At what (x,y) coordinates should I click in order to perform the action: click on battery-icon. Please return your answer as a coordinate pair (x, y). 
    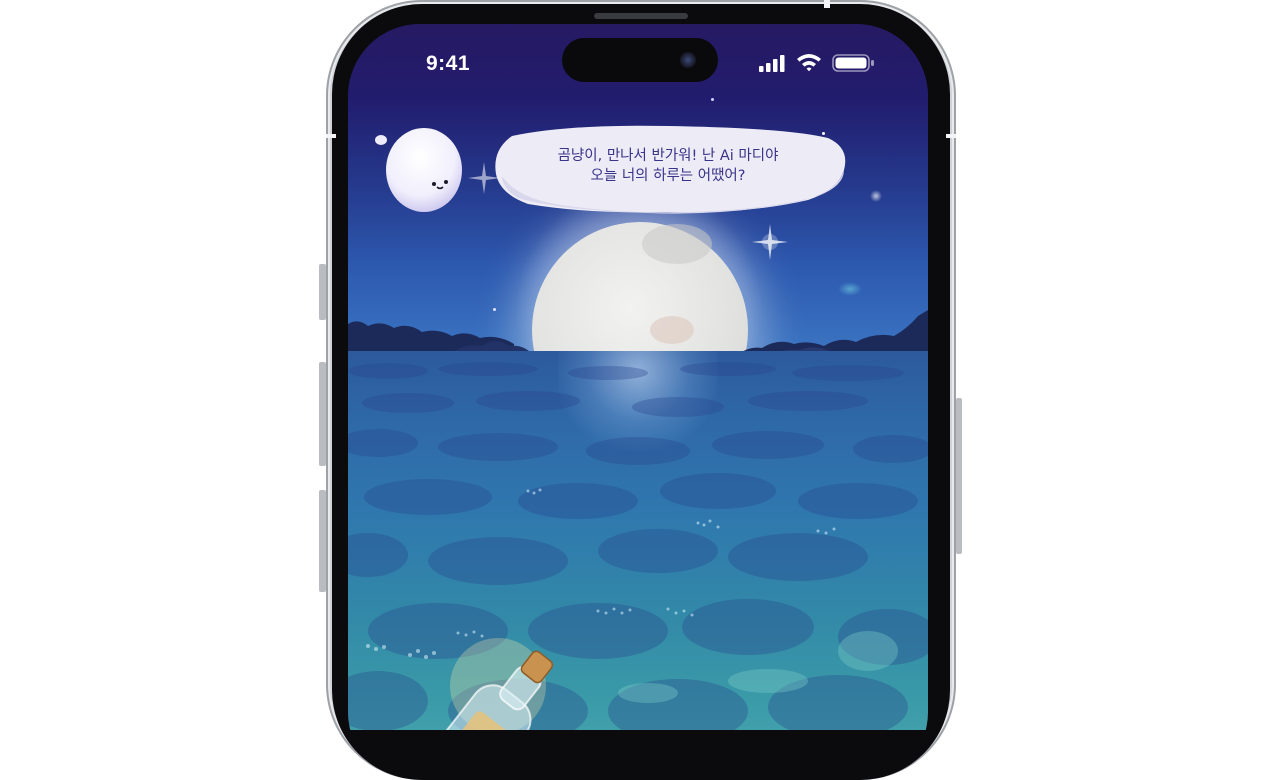
    Looking at the image, I should click on (853, 63).